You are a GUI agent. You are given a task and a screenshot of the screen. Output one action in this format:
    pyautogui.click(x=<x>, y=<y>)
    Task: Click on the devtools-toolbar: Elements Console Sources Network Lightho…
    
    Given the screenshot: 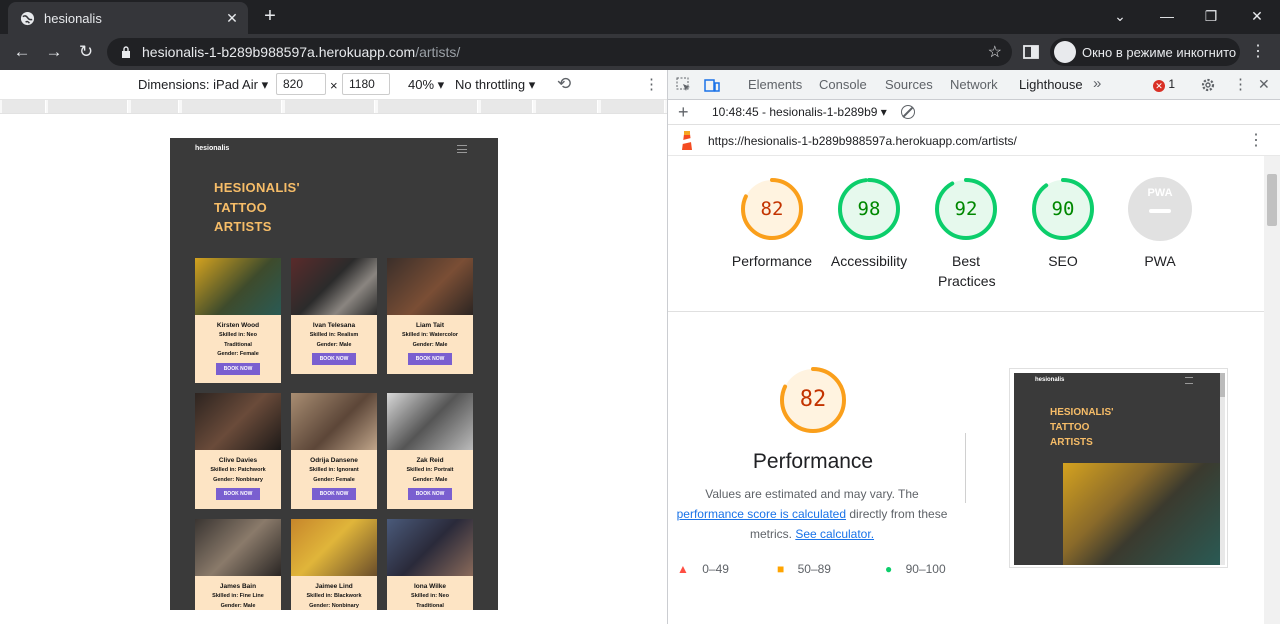 What is the action you would take?
    pyautogui.click(x=974, y=86)
    